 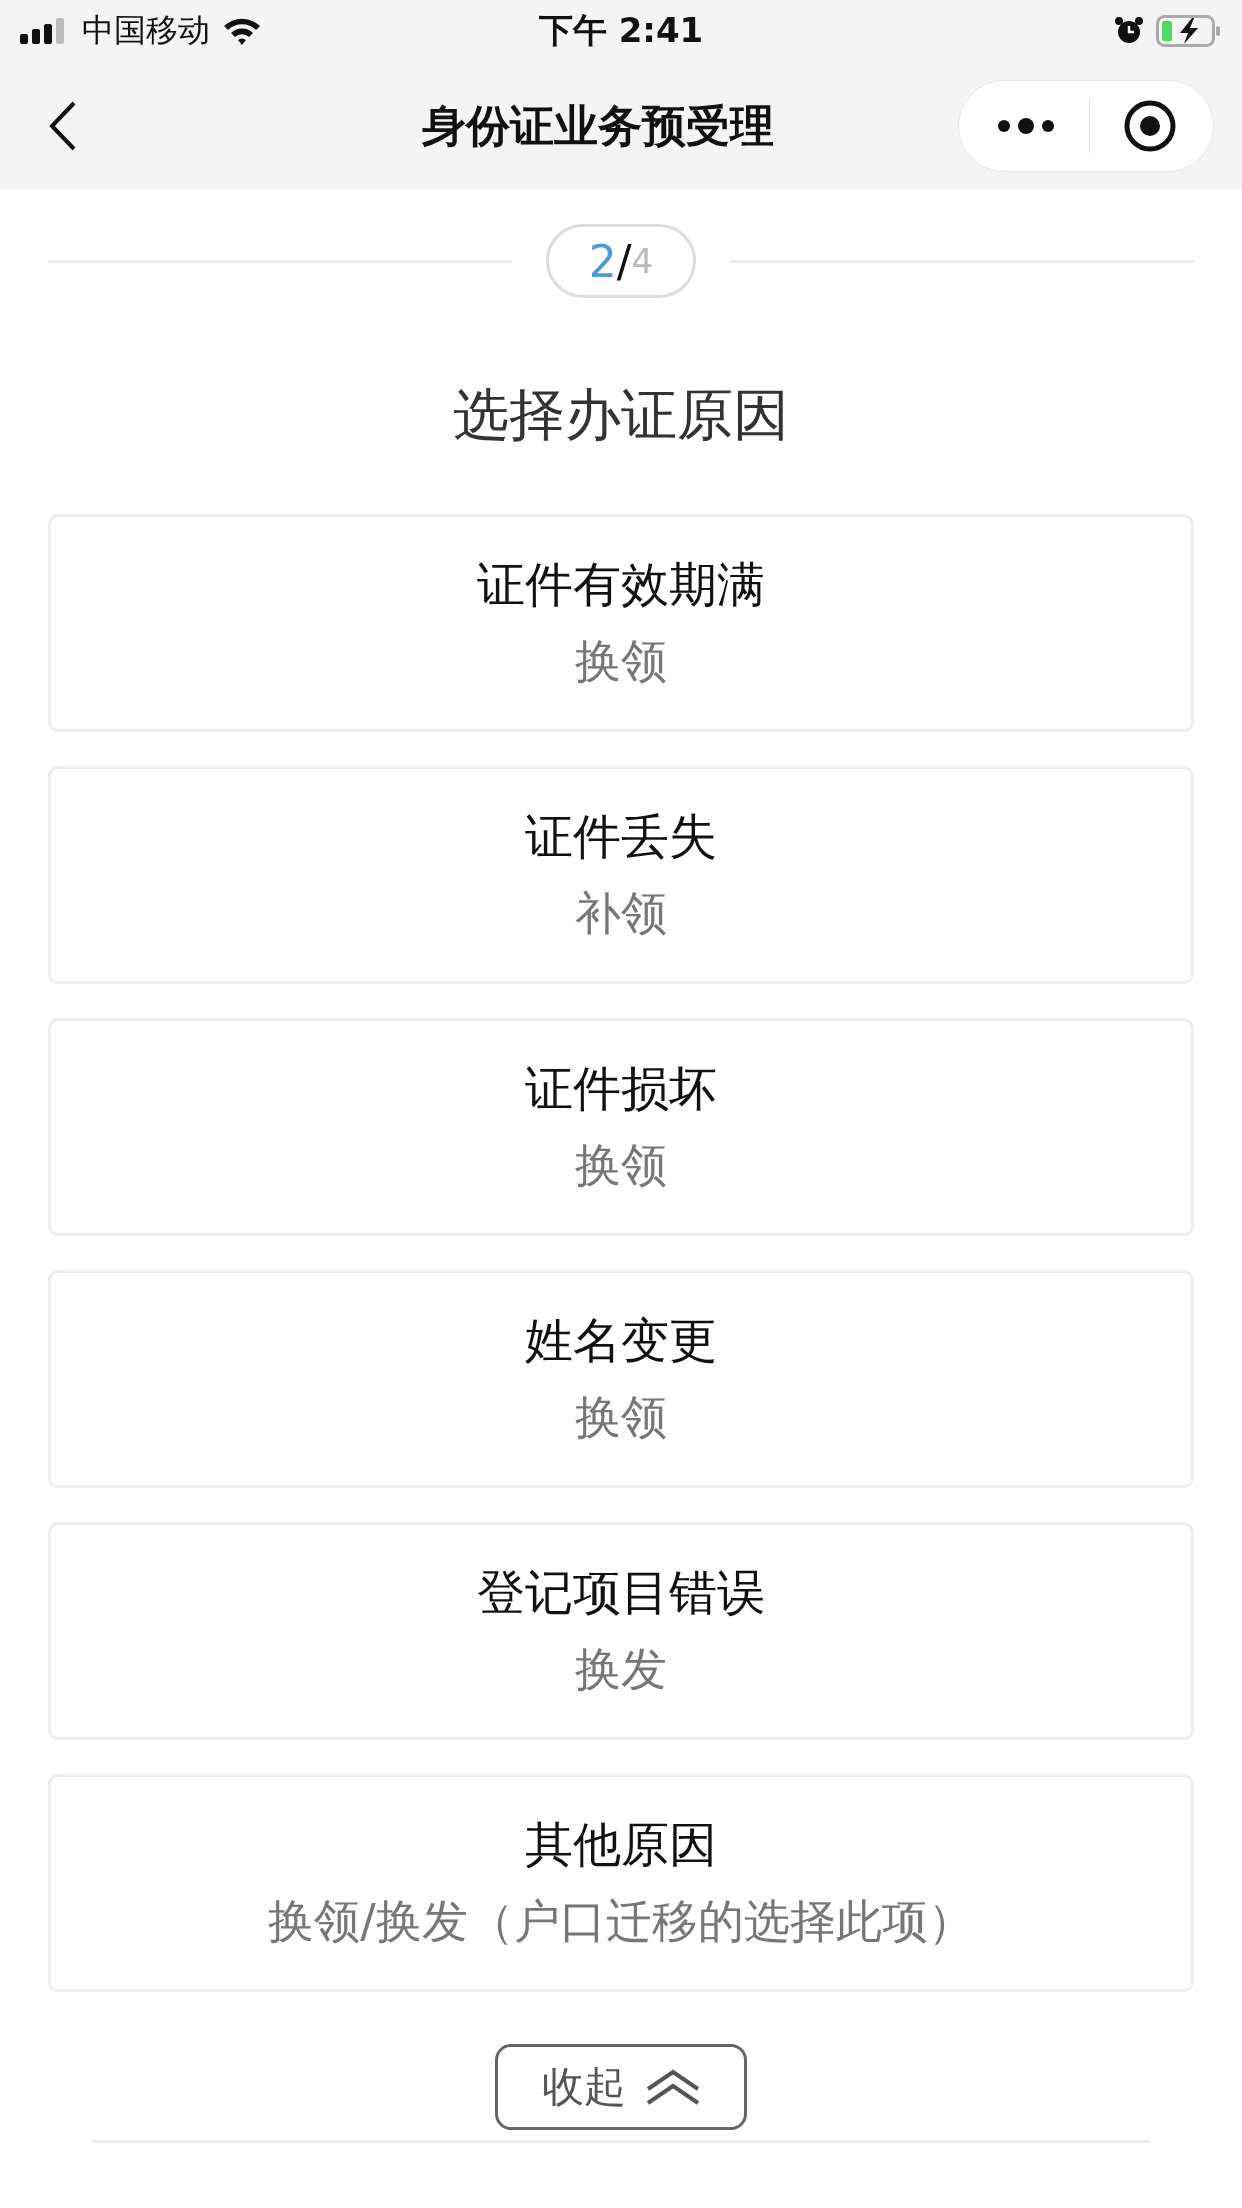 I want to click on reason-title: 证件丢失, so click(x=621, y=836).